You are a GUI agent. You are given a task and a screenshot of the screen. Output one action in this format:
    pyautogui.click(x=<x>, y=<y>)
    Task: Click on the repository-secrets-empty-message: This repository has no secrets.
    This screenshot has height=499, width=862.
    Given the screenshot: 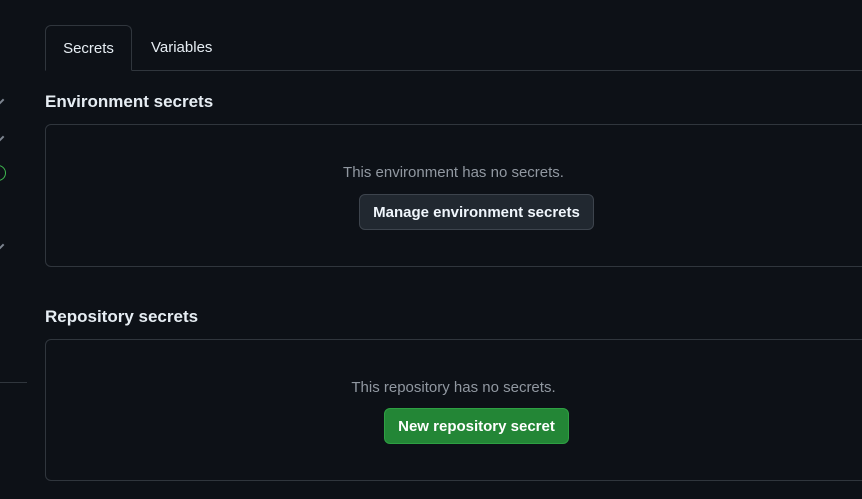 What is the action you would take?
    pyautogui.click(x=453, y=387)
    